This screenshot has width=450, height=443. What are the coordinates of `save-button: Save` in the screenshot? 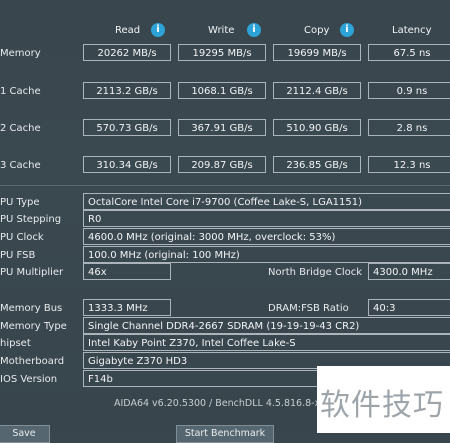 It's located at (25, 434).